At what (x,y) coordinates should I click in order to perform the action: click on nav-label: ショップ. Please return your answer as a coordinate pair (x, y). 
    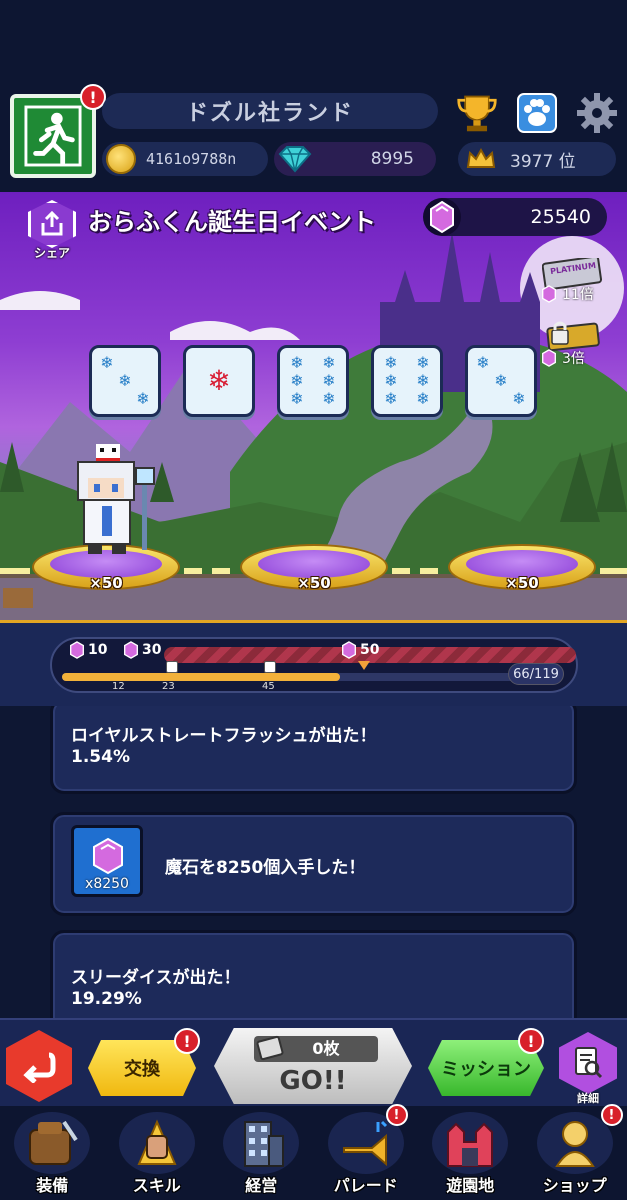
    Looking at the image, I should click on (574, 1185).